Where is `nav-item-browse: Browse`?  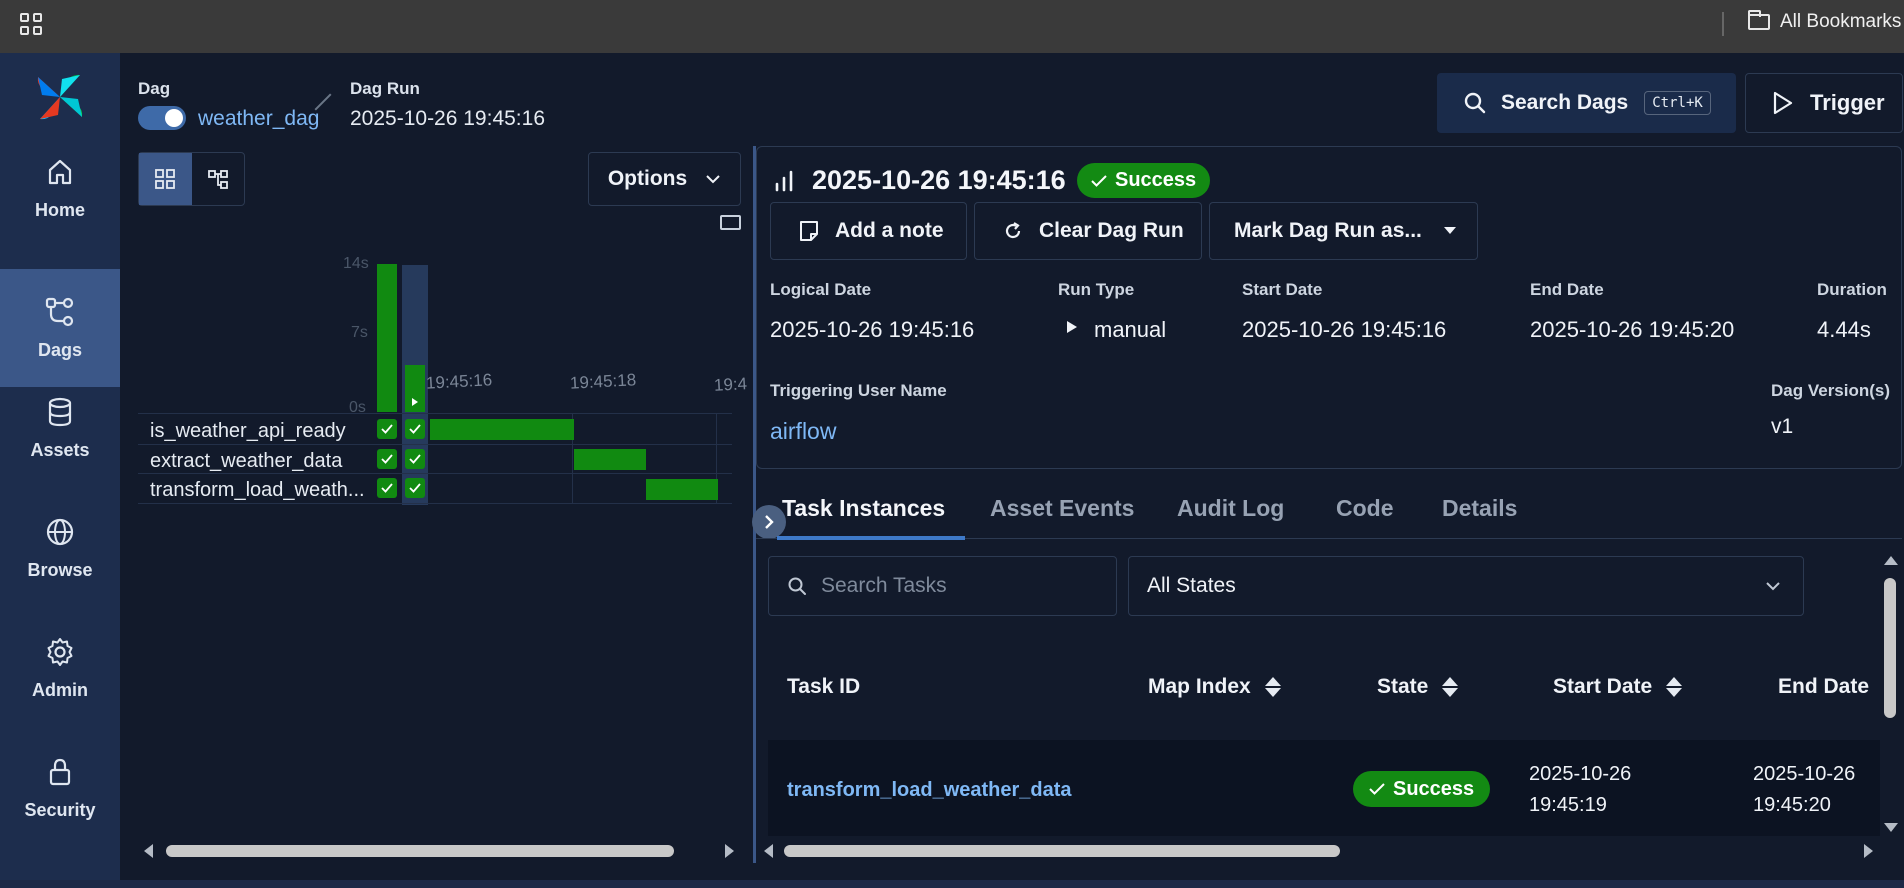
nav-item-browse: Browse is located at coordinates (60, 548).